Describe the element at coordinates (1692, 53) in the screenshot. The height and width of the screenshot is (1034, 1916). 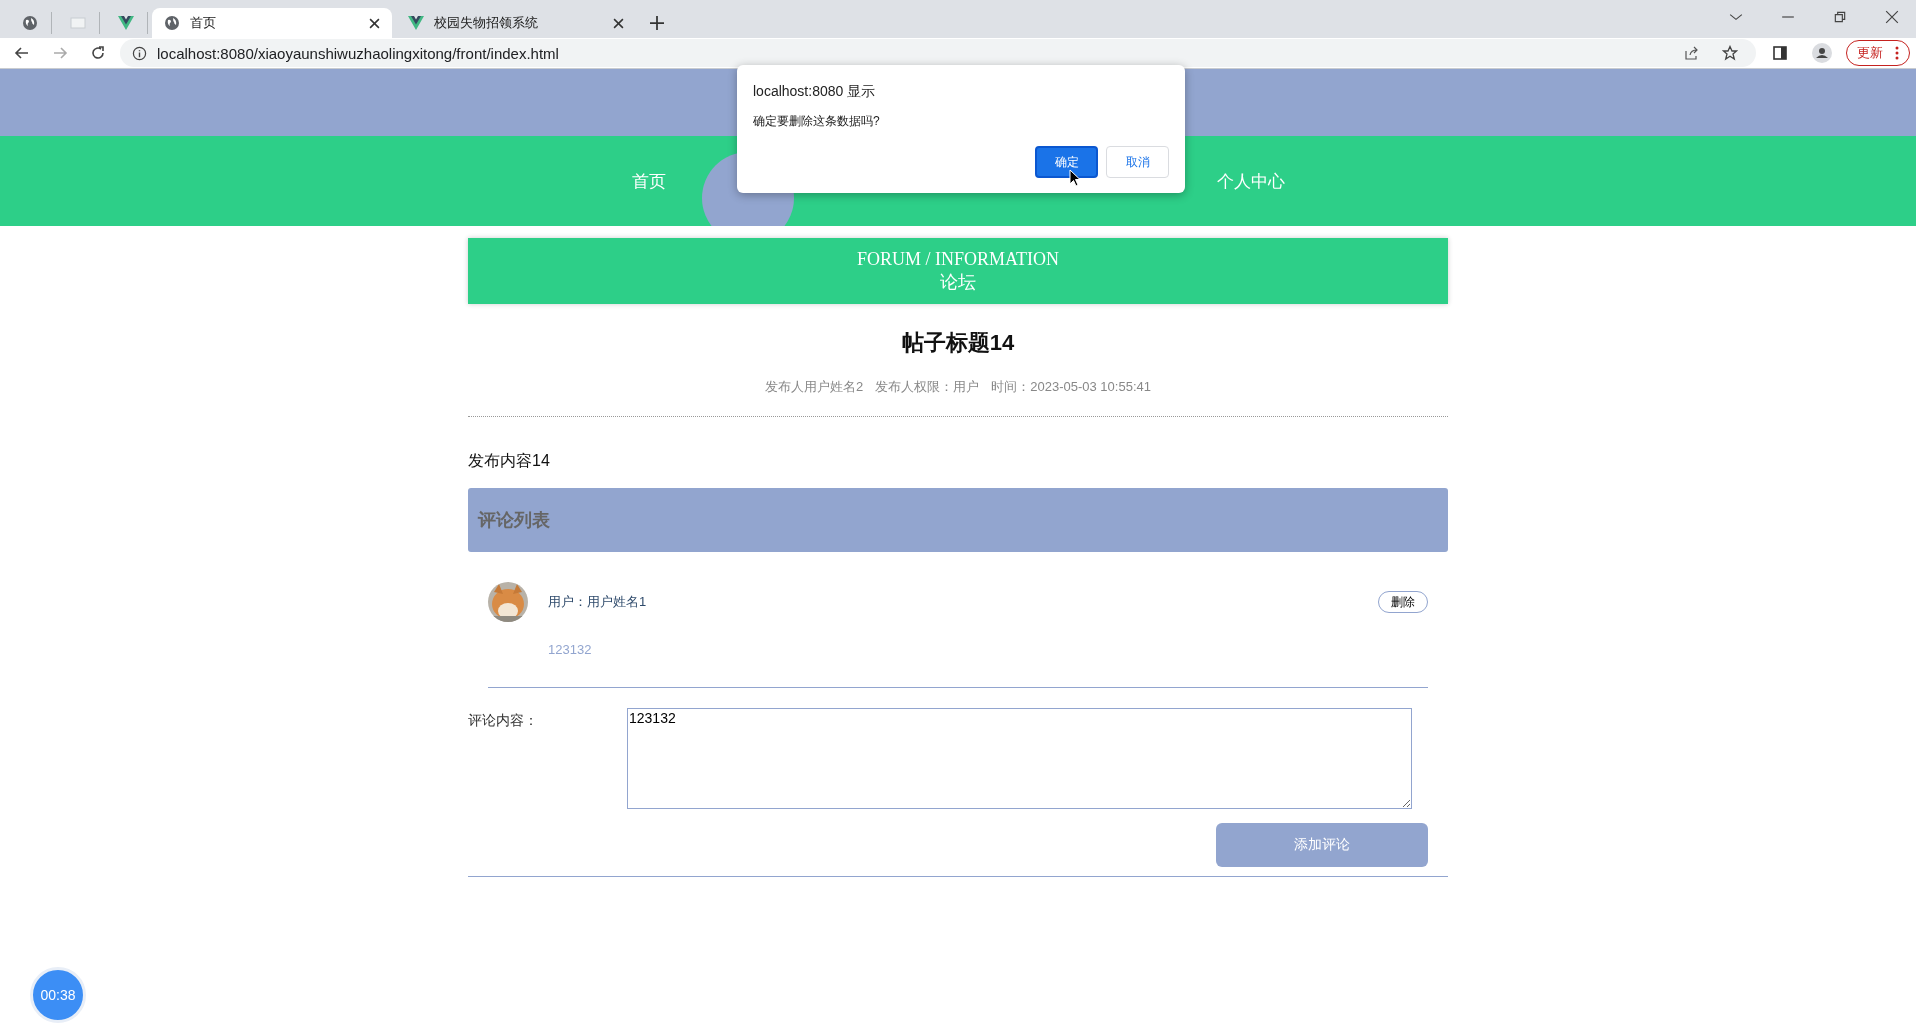
I see `share-icon` at that location.